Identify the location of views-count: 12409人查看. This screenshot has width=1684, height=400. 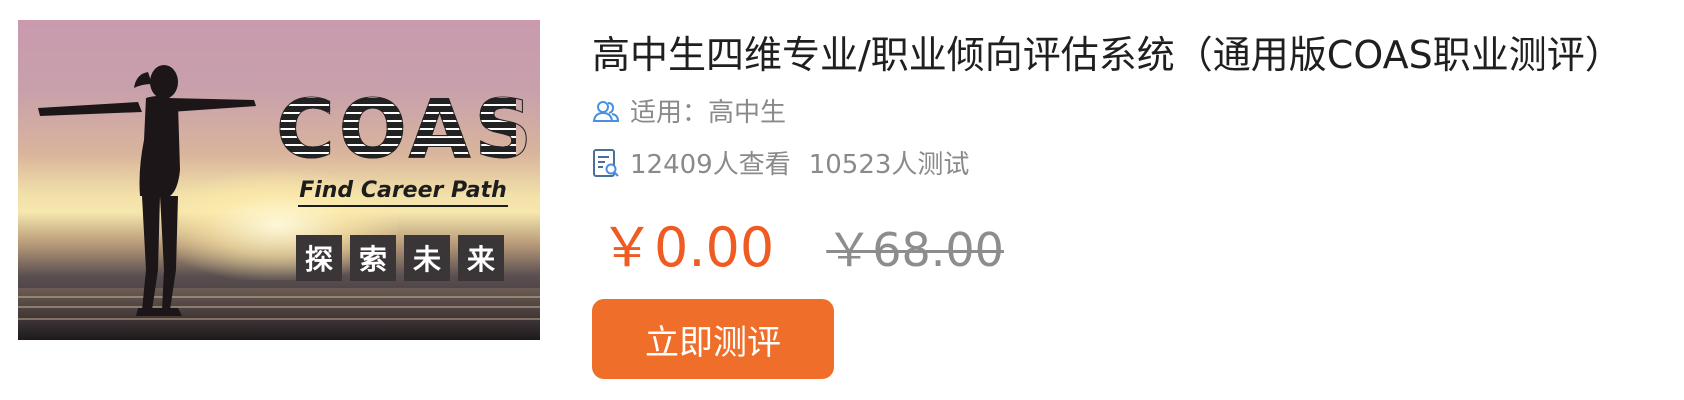
(710, 165).